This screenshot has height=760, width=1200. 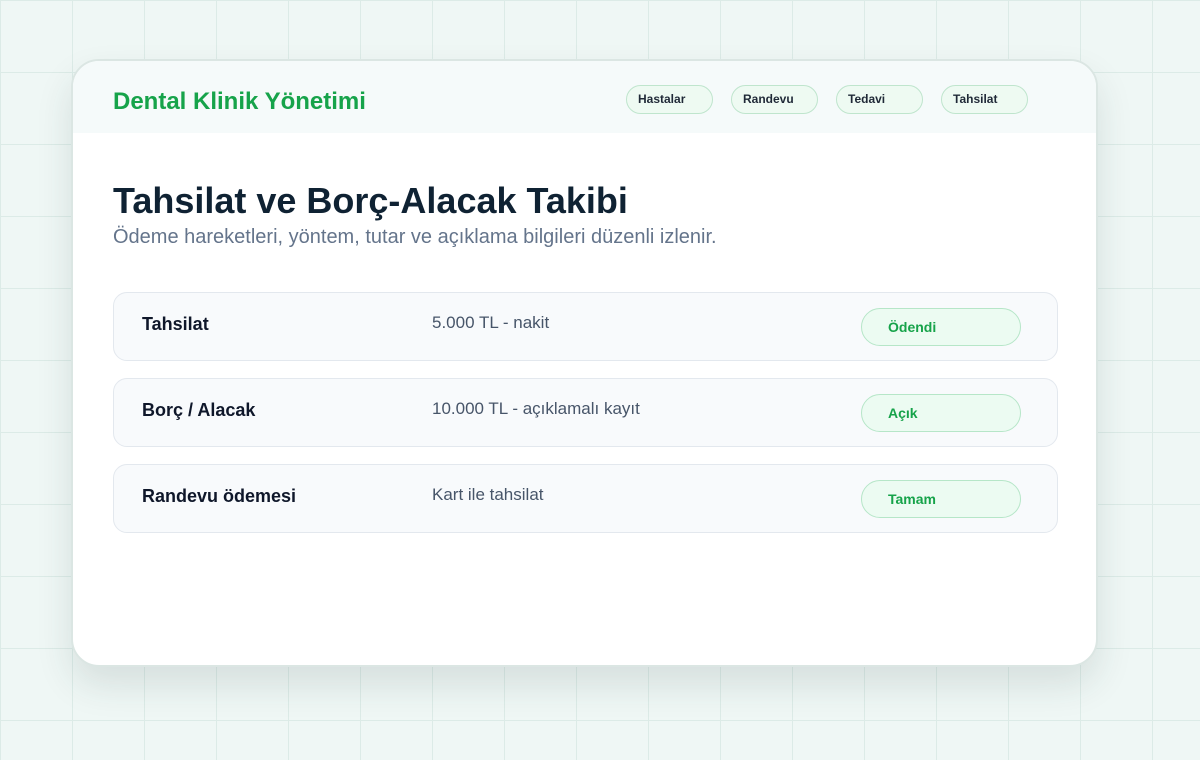 I want to click on nav-tahsilat: Tahsilat, so click(x=984, y=99).